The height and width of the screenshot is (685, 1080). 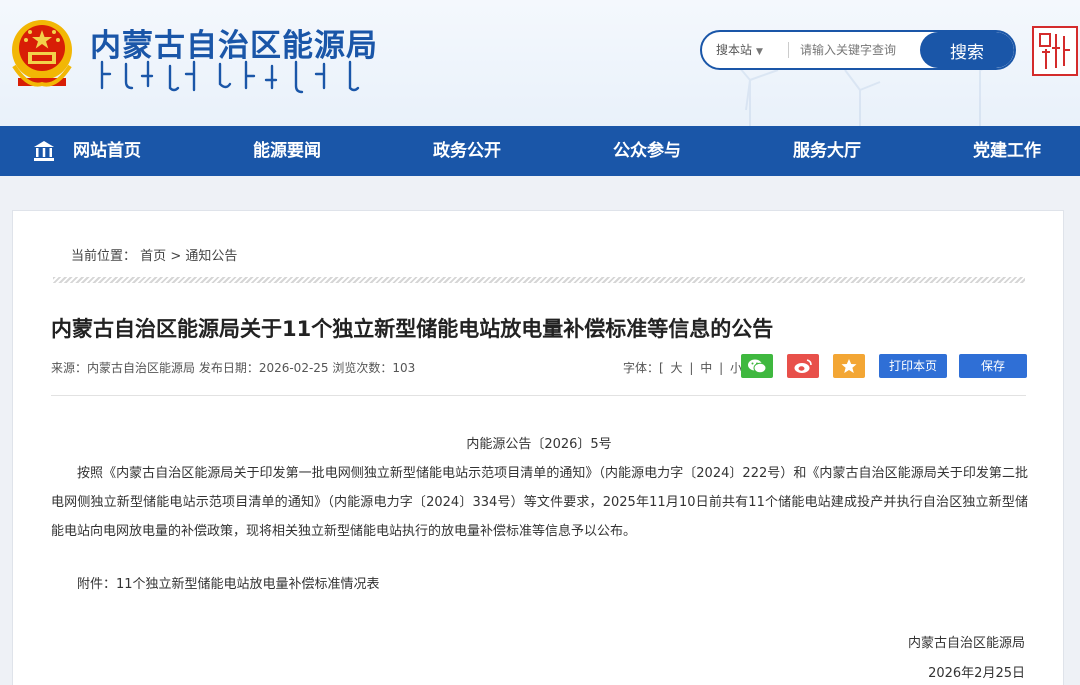 I want to click on nav-item-government-affairs: 政务公开, so click(x=467, y=151).